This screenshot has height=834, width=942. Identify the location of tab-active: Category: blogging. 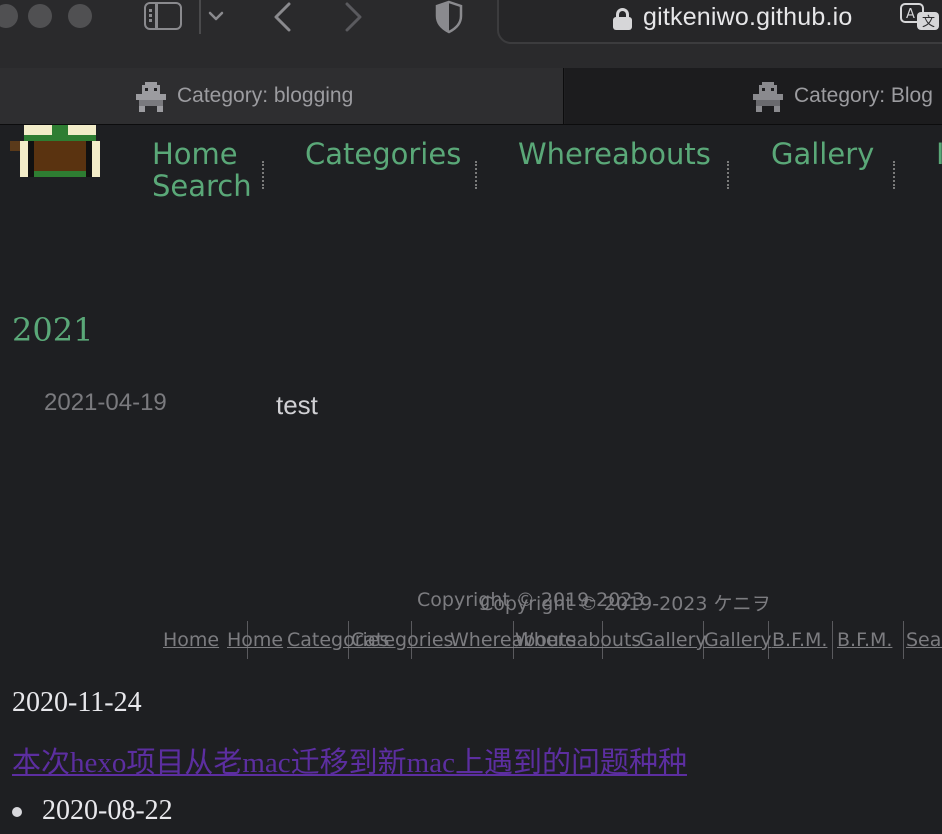
(282, 96).